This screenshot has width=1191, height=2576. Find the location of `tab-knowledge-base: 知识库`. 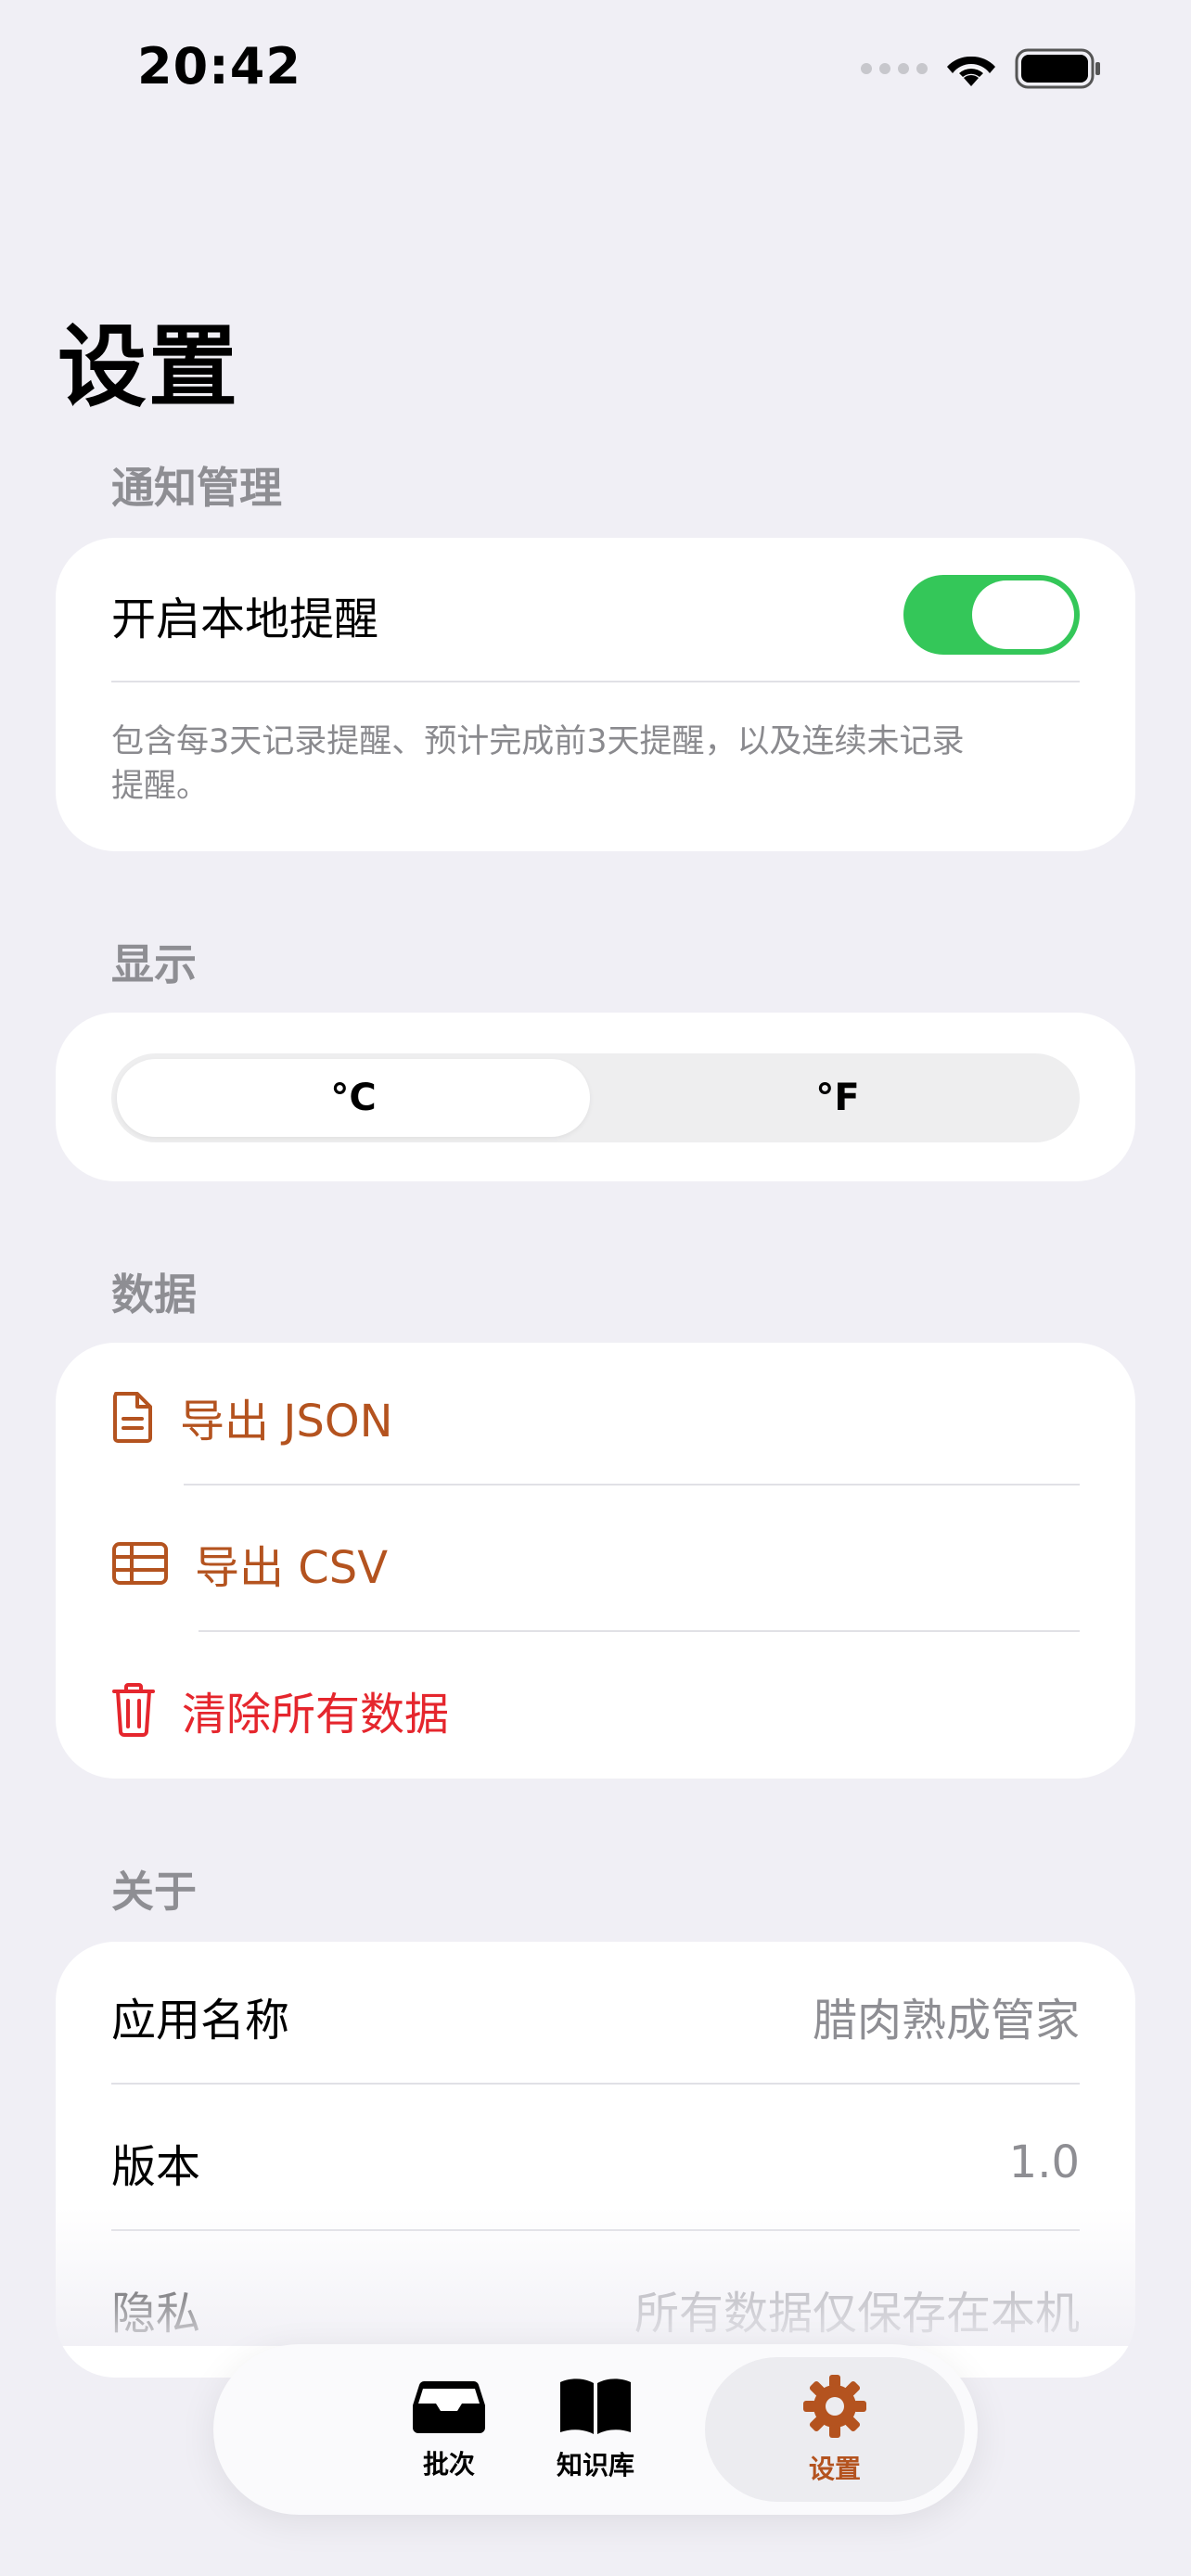

tab-knowledge-base: 知识库 is located at coordinates (595, 2430).